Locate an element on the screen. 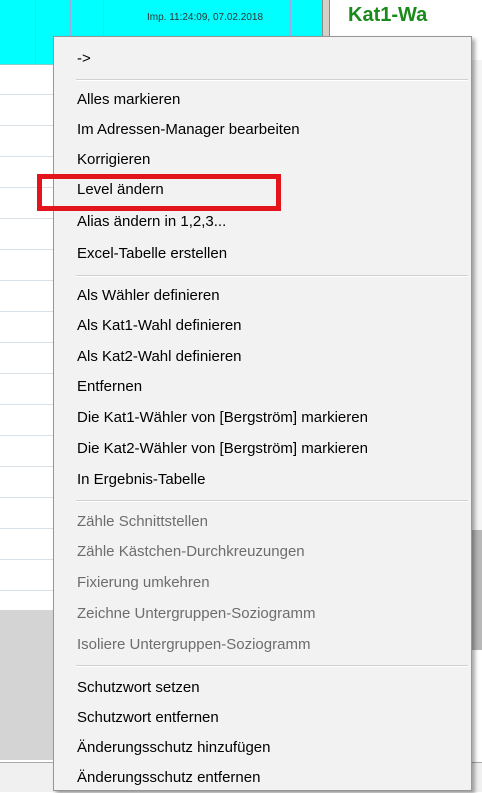 The width and height of the screenshot is (482, 793). menu-item-draw-subgroup-sociogram: Zeichne Untergruppen-Soziogramm is located at coordinates (262, 614).